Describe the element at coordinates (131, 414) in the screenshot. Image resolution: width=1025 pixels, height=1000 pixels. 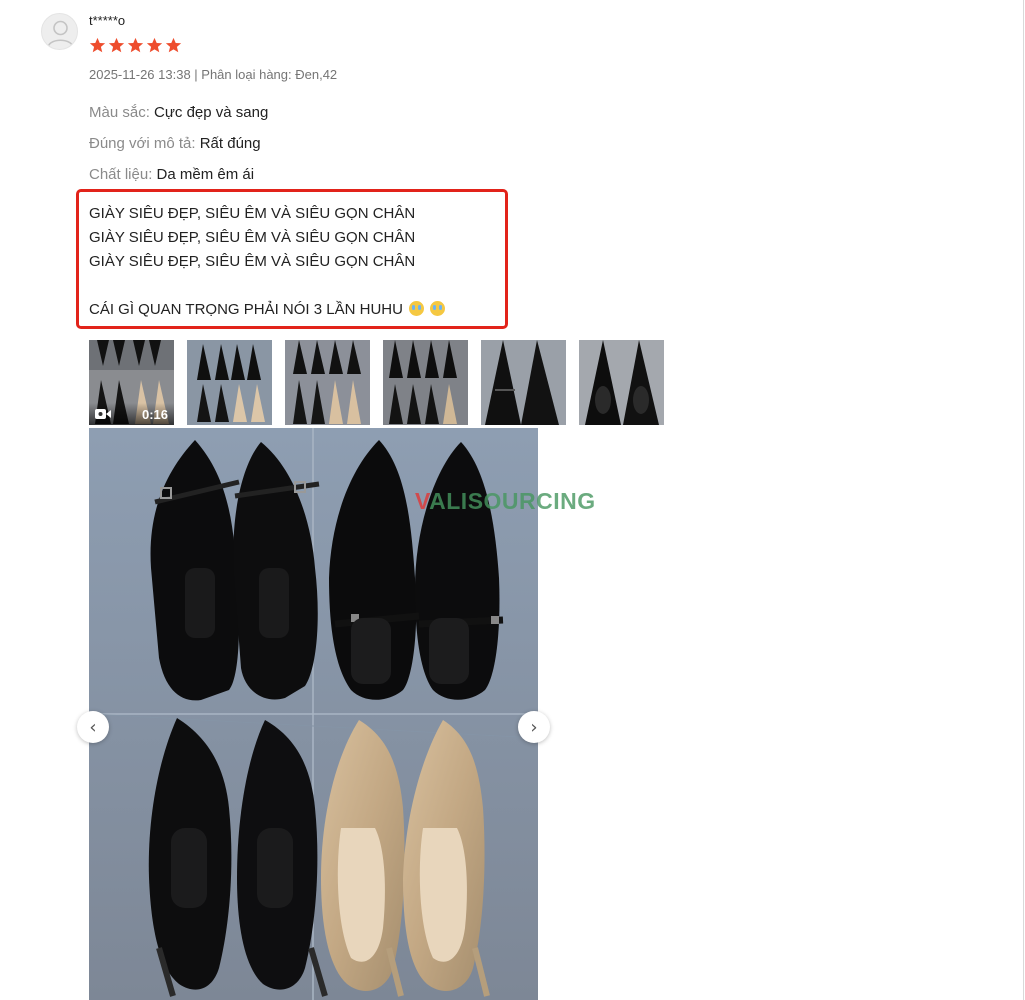
I see `video-badge: 0:16` at that location.